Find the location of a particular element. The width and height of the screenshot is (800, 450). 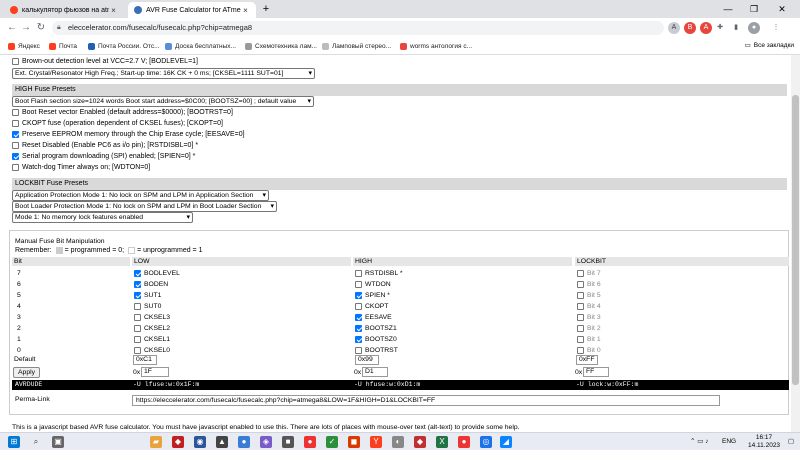

extensions-icon: ✚ is located at coordinates (720, 28).